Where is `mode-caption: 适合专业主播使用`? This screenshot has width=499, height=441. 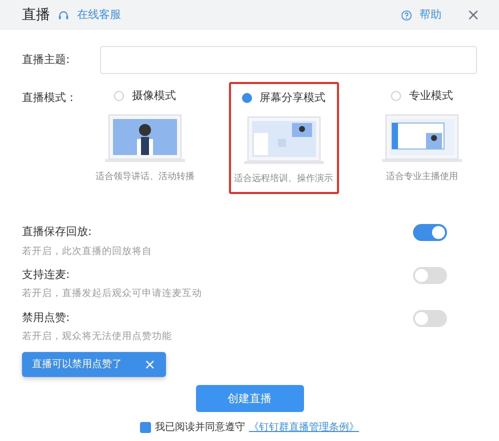 mode-caption: 适合专业主播使用 is located at coordinates (422, 177).